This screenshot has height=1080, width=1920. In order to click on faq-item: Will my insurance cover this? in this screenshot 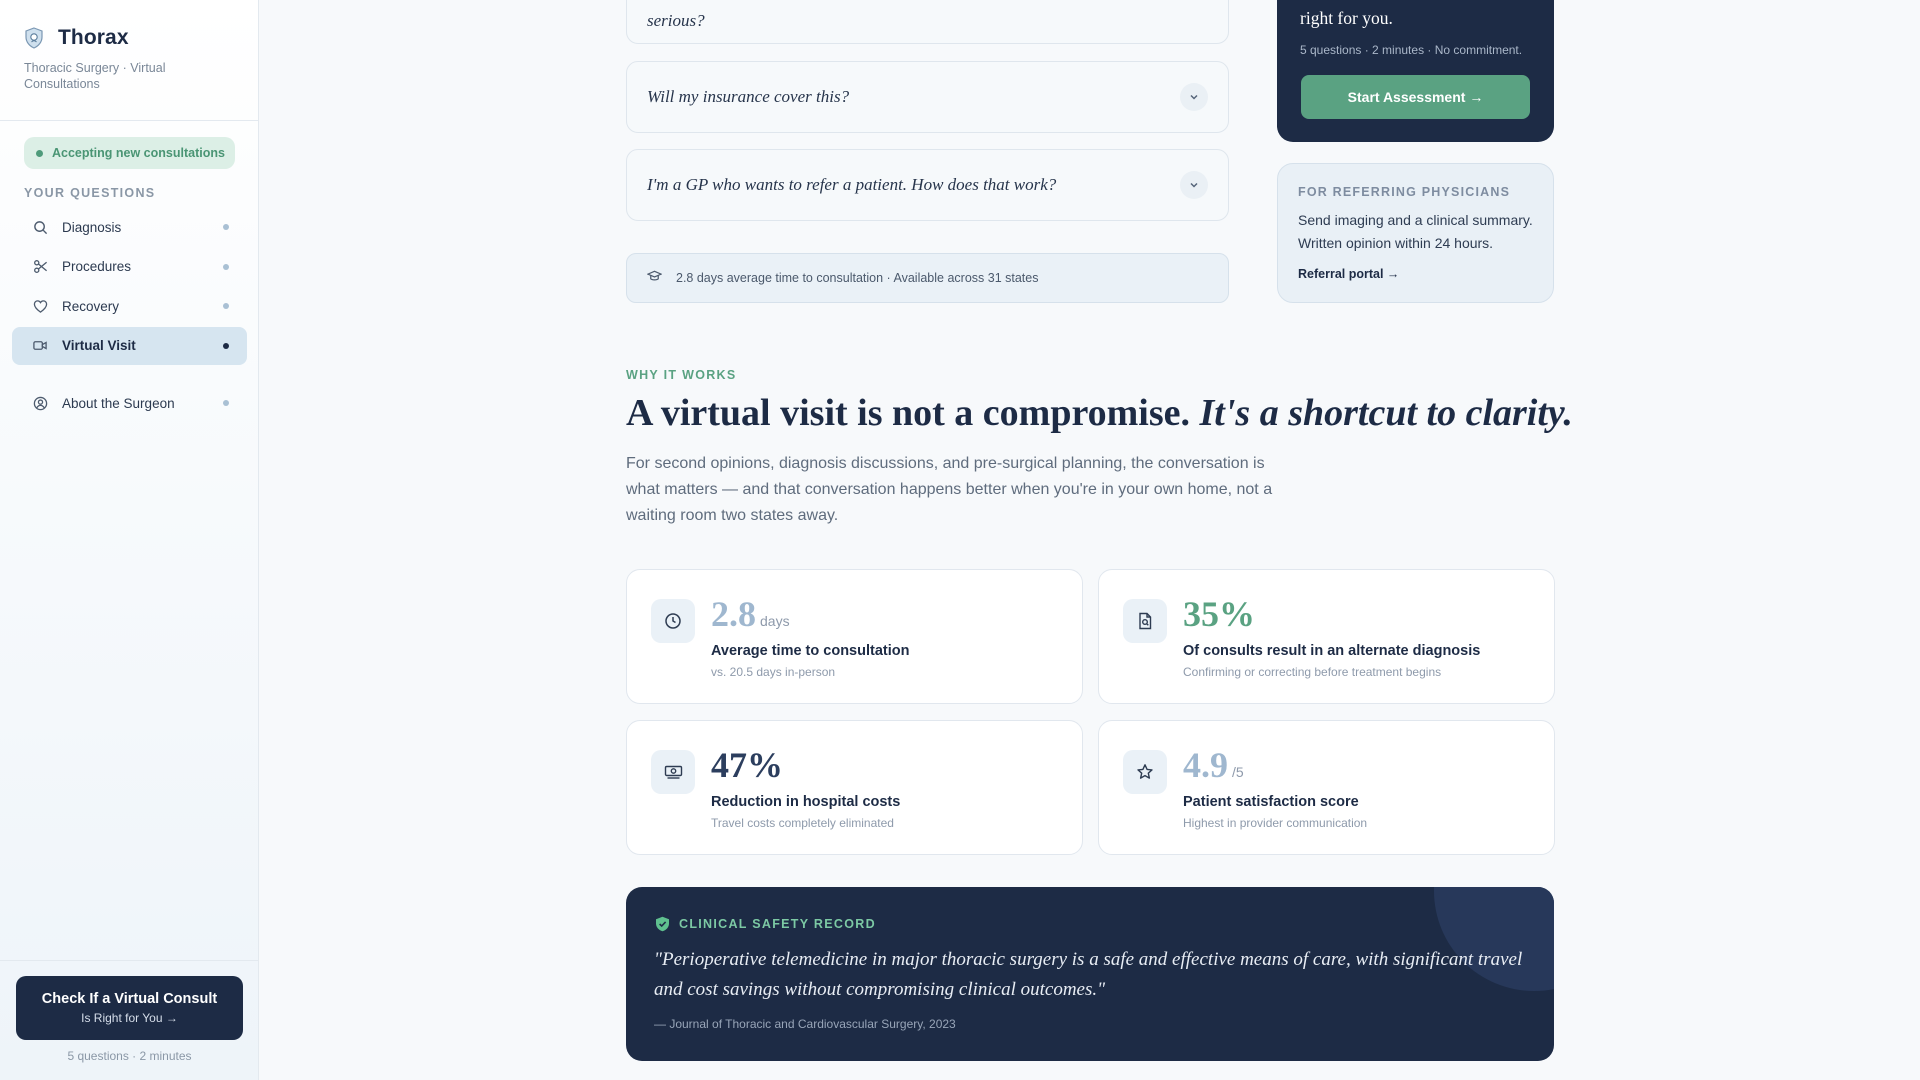, I will do `click(927, 97)`.